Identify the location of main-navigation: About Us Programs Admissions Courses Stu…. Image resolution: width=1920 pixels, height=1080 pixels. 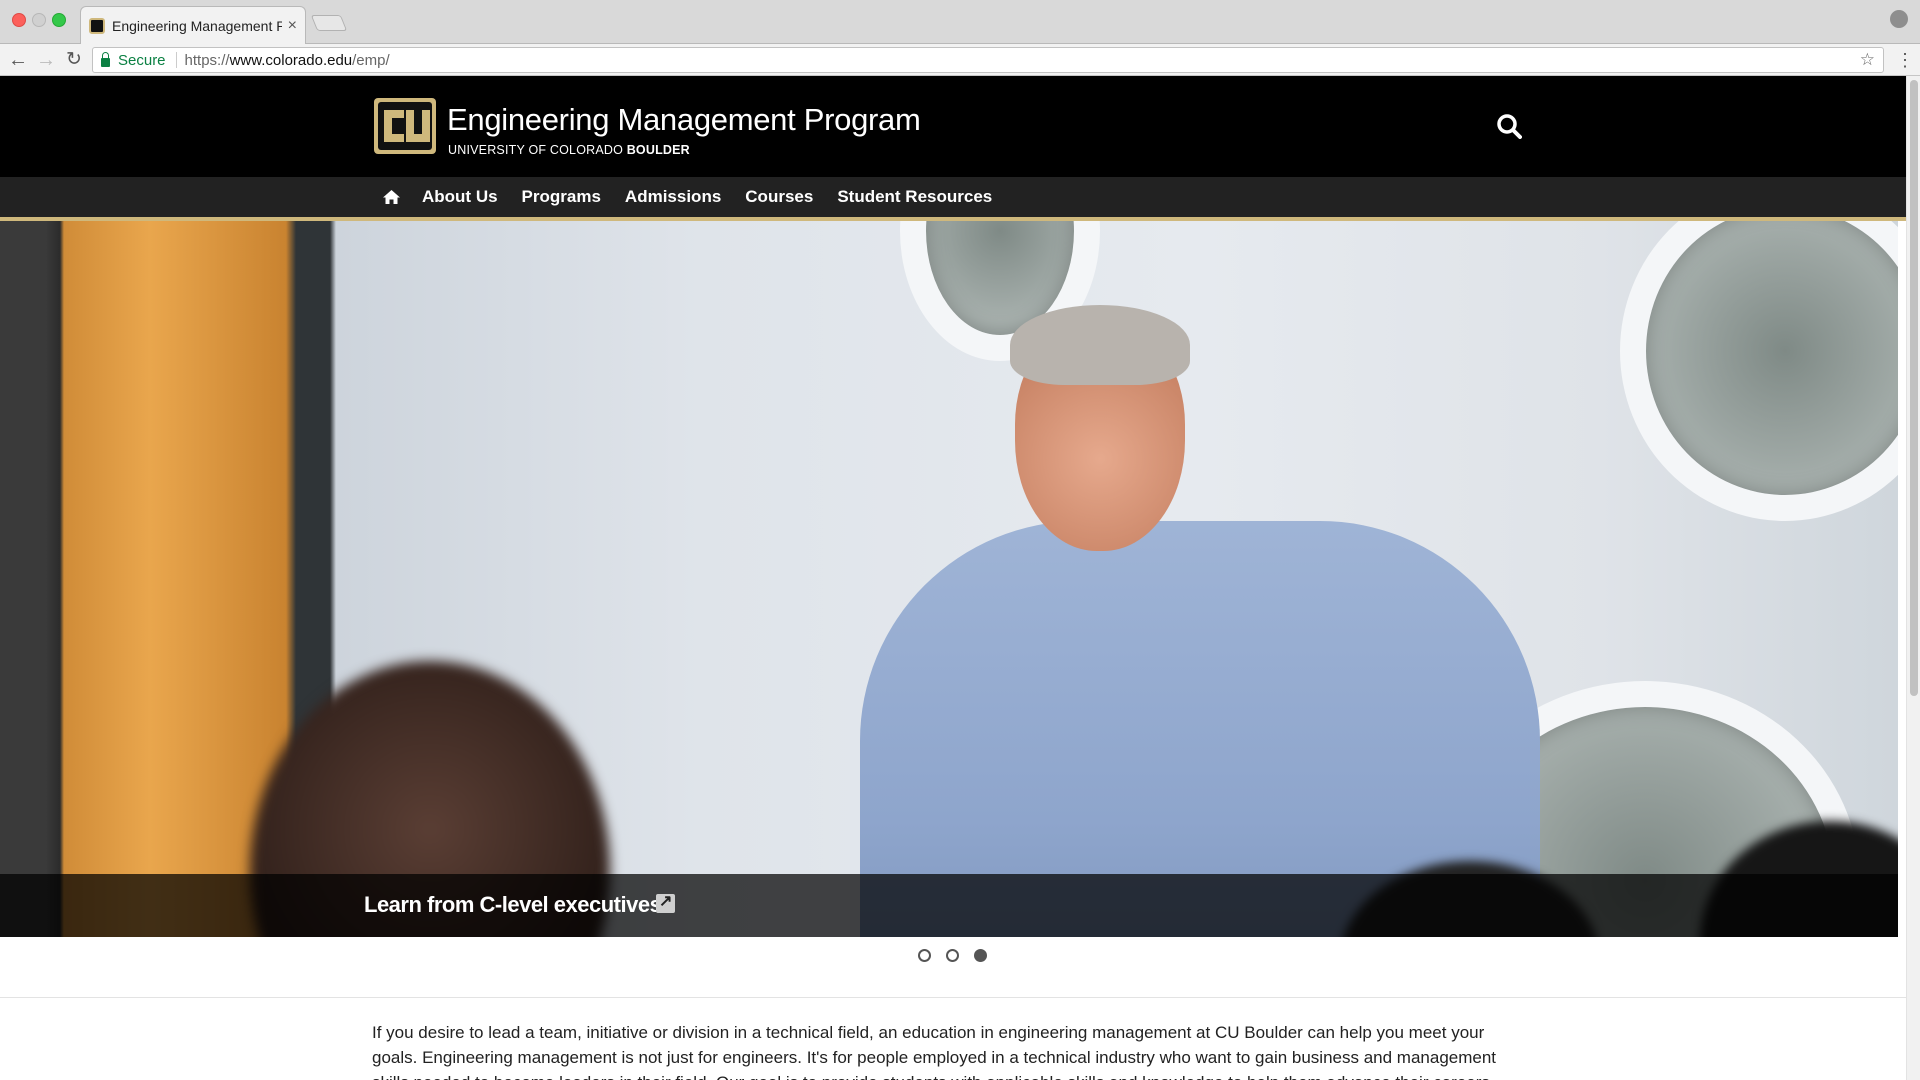
(953, 199).